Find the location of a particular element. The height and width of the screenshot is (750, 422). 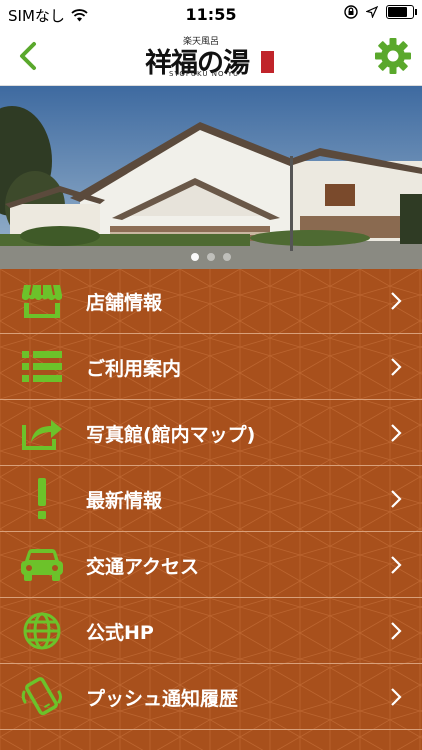

share-icon is located at coordinates (42, 433).